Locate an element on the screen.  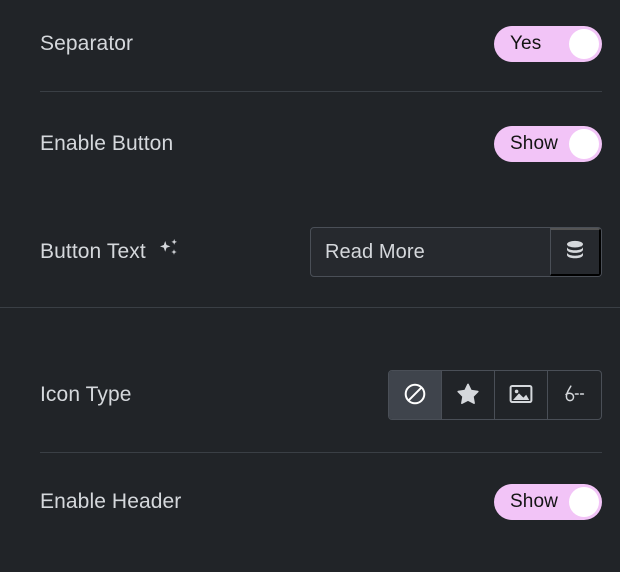
icon-type-choice-group is located at coordinates (495, 395).